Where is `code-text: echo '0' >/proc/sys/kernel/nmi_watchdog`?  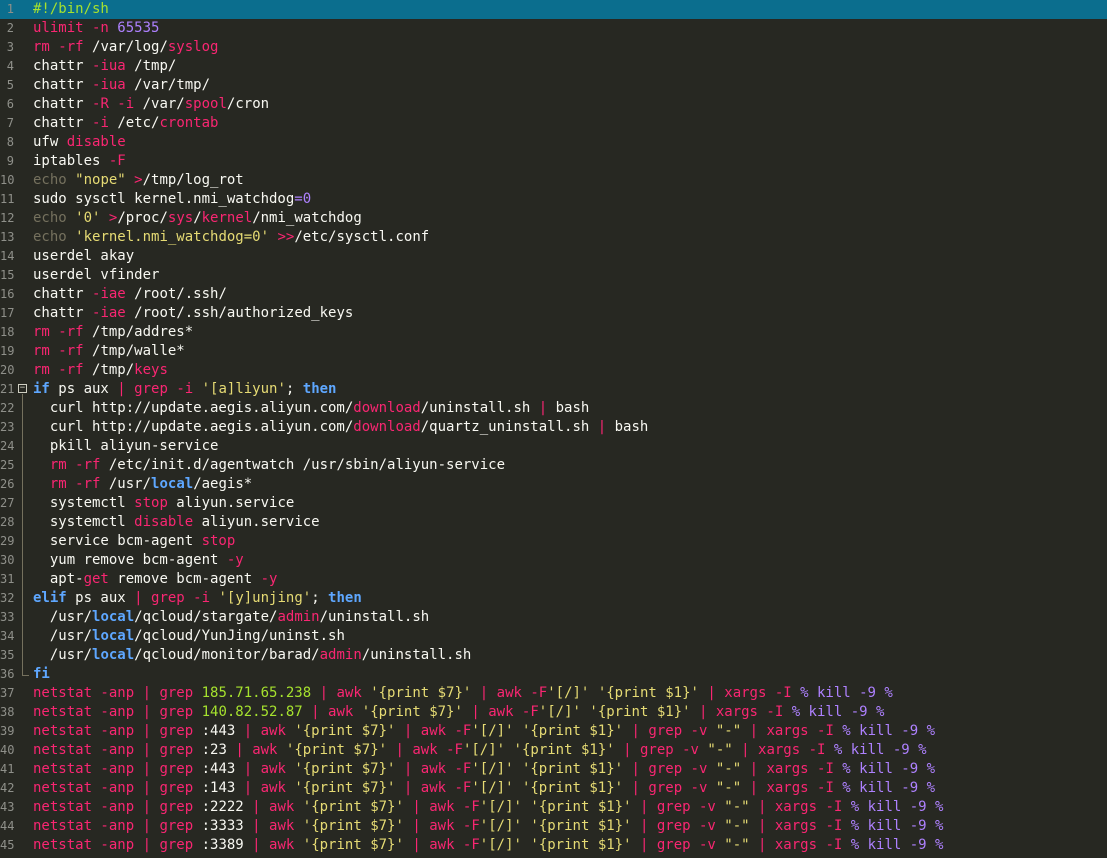
code-text: echo '0' >/proc/sys/kernel/nmi_watchdog is located at coordinates (197, 218).